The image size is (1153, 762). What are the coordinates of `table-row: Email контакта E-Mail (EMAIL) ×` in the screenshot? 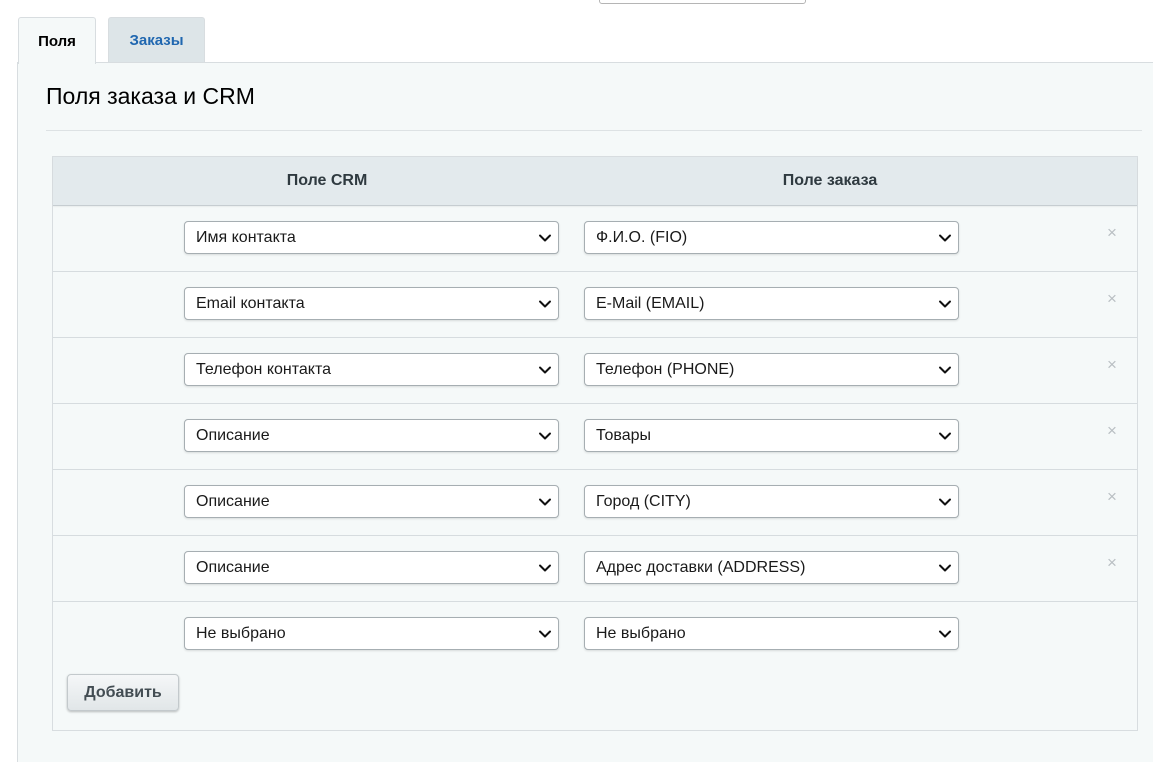 It's located at (595, 305).